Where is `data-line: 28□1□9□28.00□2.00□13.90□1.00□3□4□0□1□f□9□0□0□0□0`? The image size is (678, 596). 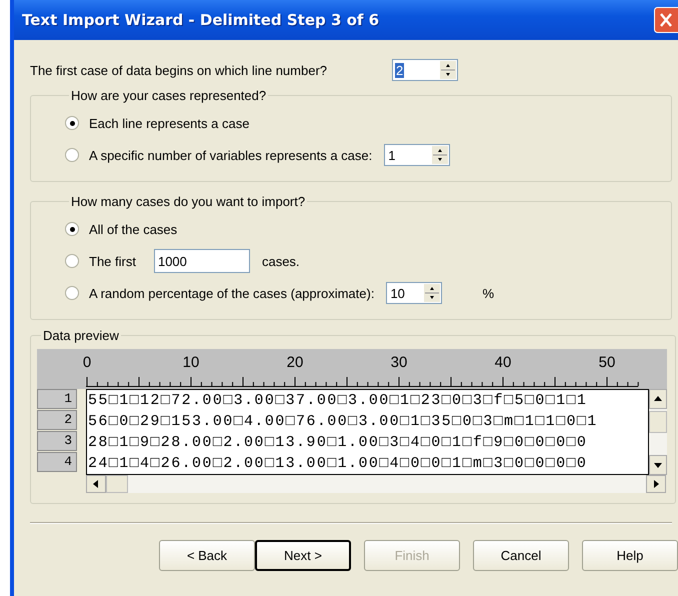 data-line: 28□1□9□28.00□2.00□13.90□1.00□3□4□0□1□f□9□0□0□0□0 is located at coordinates (338, 443).